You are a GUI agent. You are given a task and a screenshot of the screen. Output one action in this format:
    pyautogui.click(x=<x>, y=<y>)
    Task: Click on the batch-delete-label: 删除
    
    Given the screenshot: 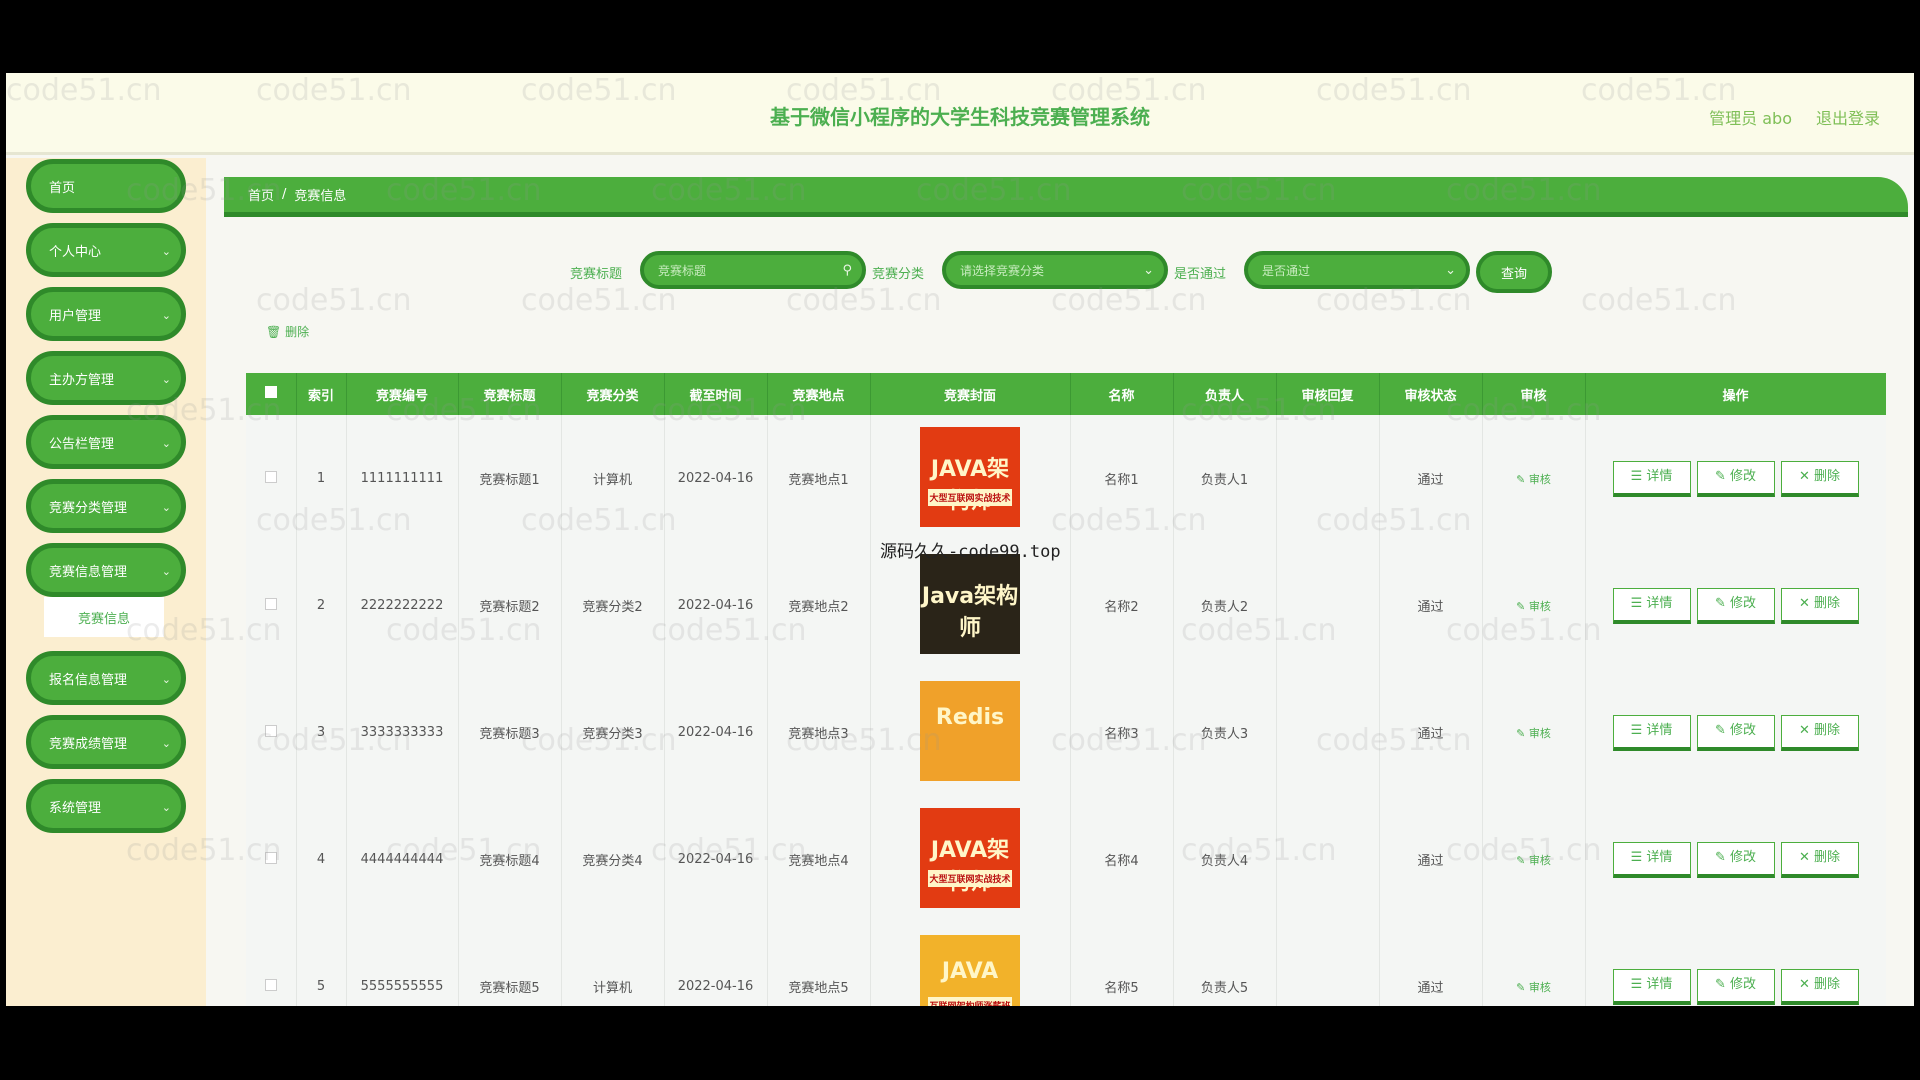 What is the action you would take?
    pyautogui.click(x=297, y=332)
    